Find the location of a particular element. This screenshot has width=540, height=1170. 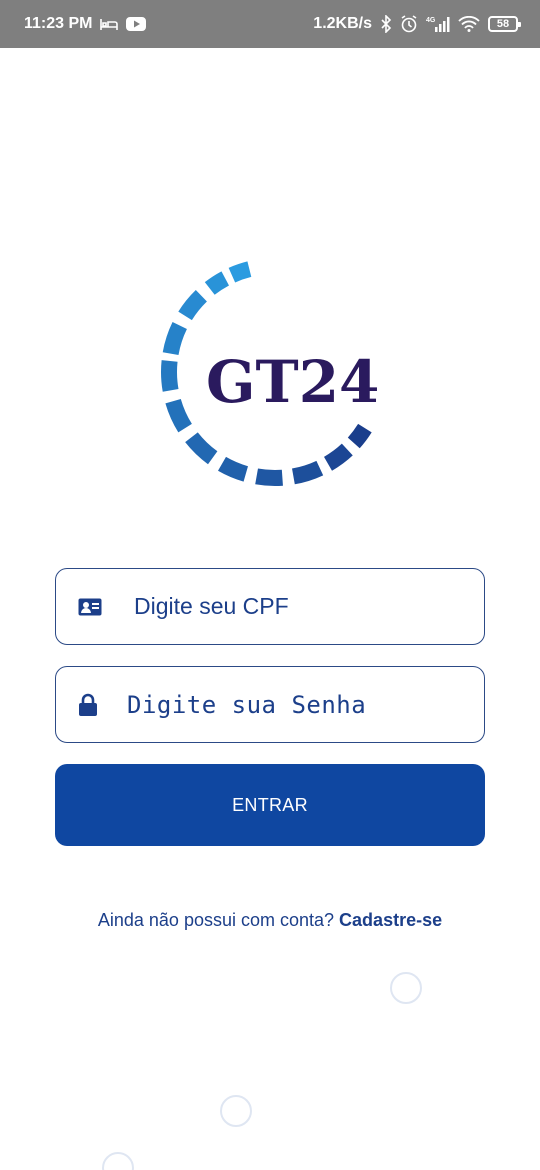

status-bar-left: 11:23 PM is located at coordinates (85, 24).